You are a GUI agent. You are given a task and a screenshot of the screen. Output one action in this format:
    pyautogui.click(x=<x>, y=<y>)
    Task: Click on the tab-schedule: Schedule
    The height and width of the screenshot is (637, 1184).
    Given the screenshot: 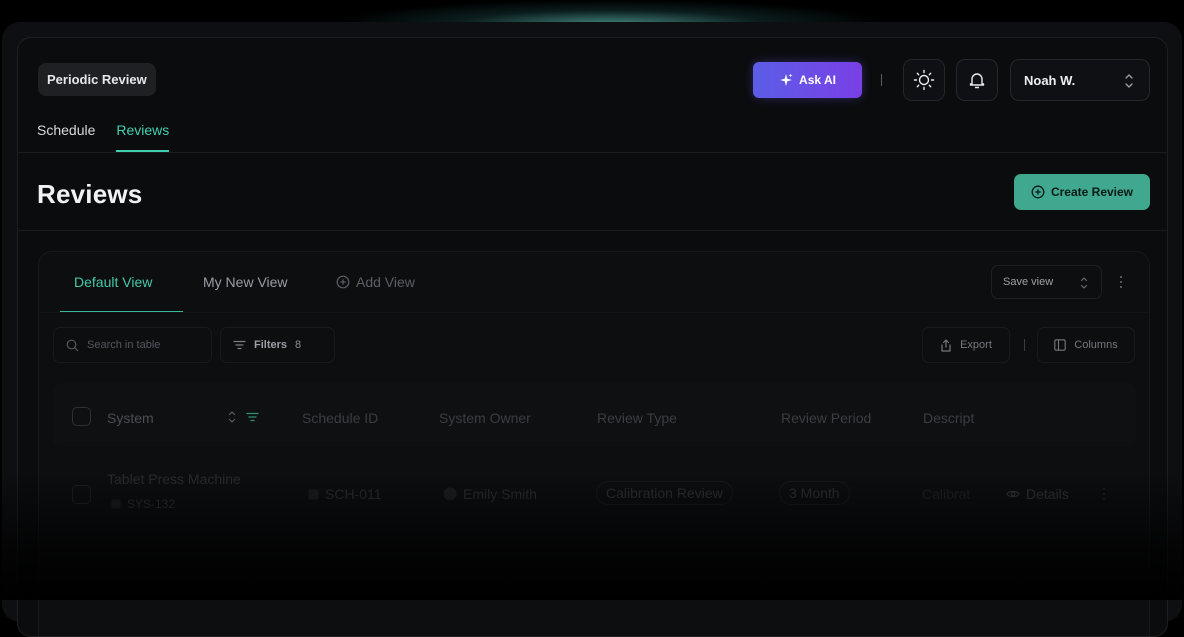 What is the action you would take?
    pyautogui.click(x=66, y=137)
    